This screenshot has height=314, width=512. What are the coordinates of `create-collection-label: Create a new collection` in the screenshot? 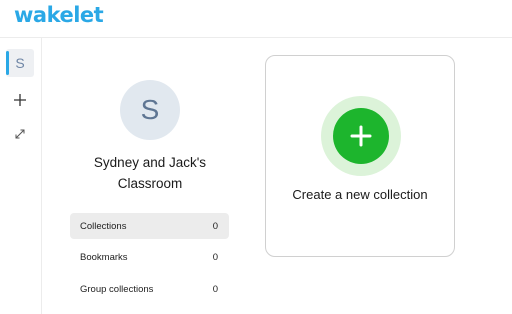 It's located at (360, 194).